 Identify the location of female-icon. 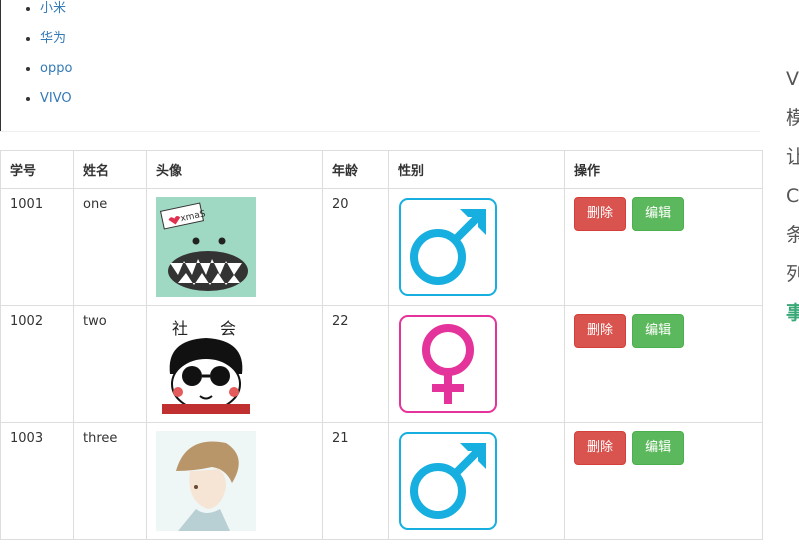
(448, 364).